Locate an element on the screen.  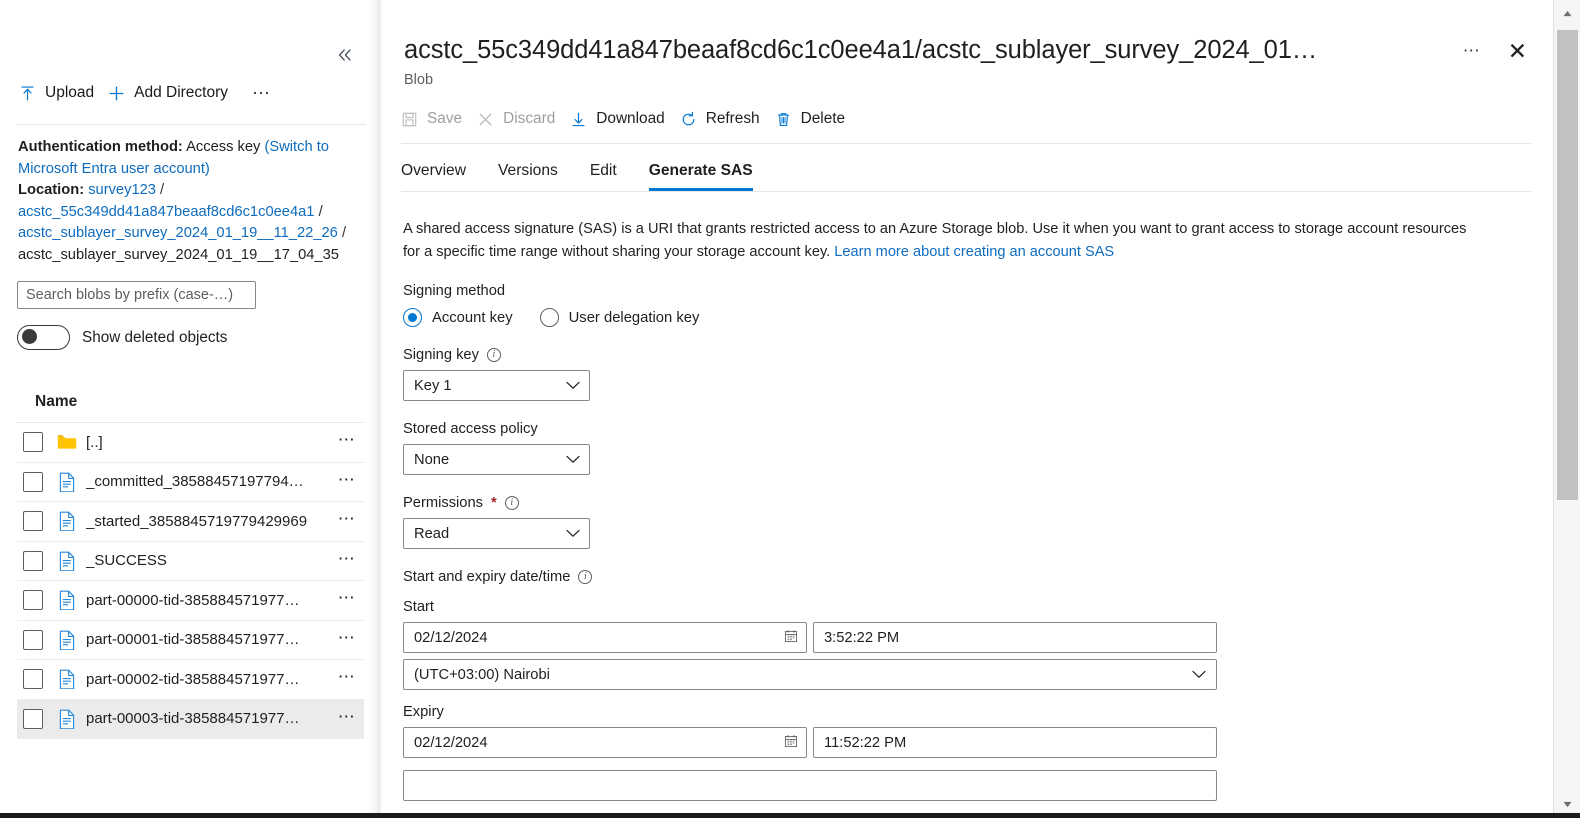
tab-edit: Edit is located at coordinates (603, 173).